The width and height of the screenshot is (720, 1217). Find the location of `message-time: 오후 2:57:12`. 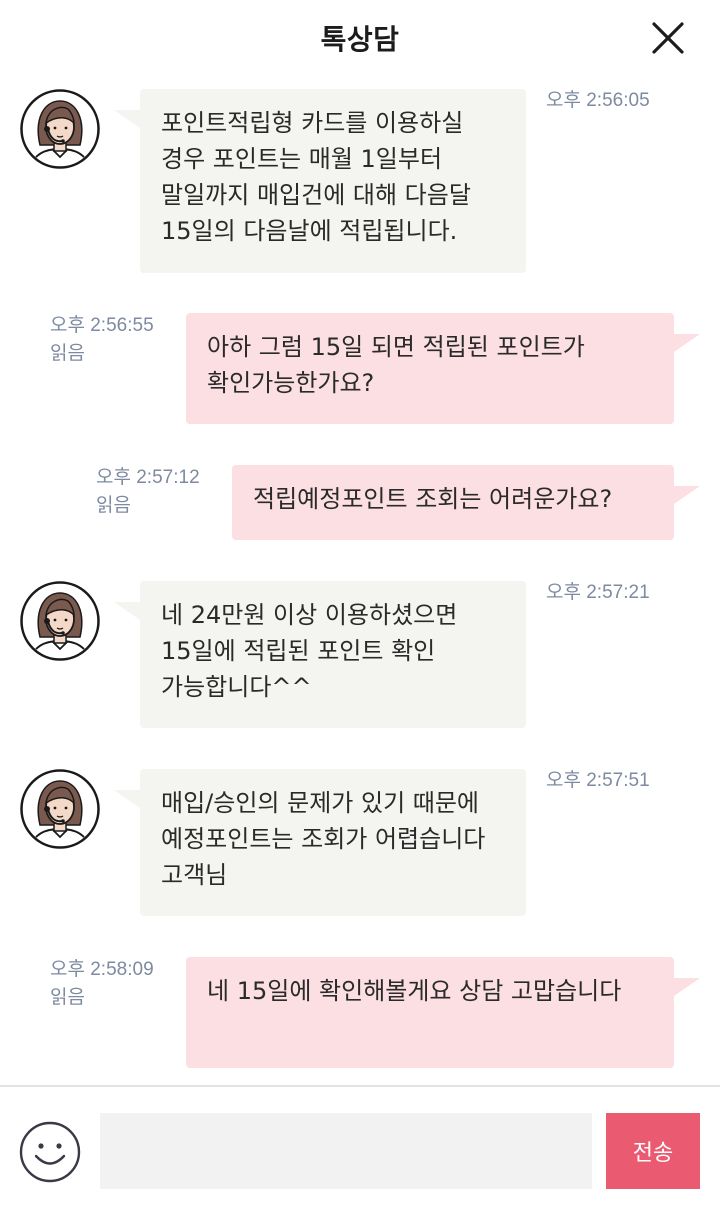

message-time: 오후 2:57:12 is located at coordinates (148, 477).